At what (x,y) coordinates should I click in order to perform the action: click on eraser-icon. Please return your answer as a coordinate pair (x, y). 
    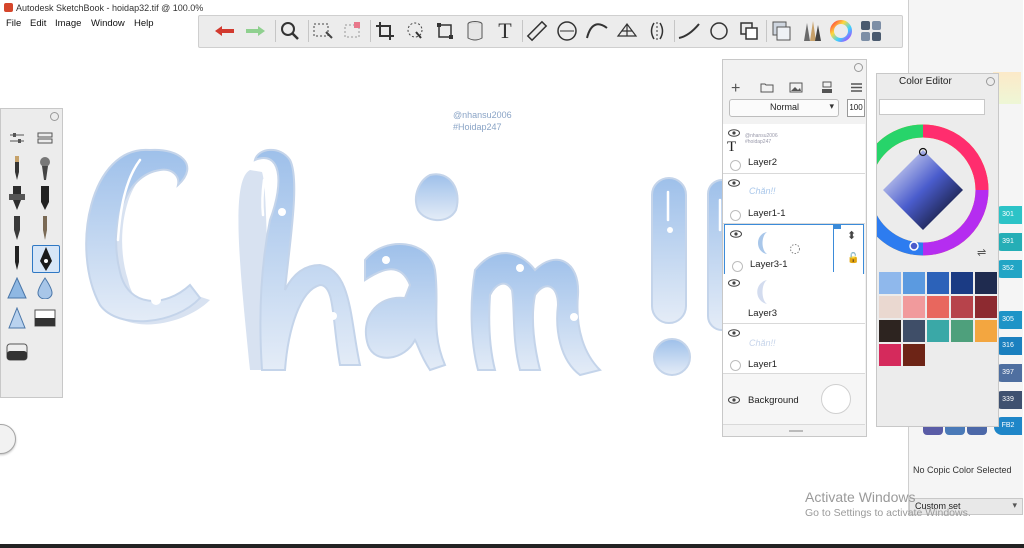
    Looking at the image, I should click on (45, 318).